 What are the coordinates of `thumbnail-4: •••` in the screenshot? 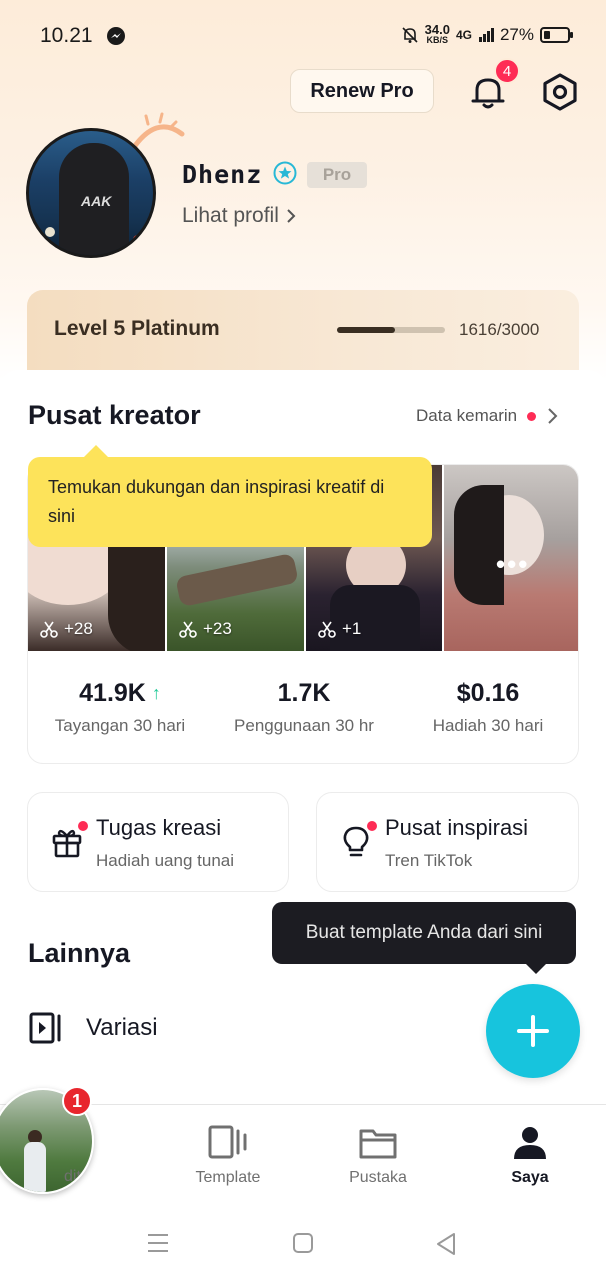 It's located at (511, 558).